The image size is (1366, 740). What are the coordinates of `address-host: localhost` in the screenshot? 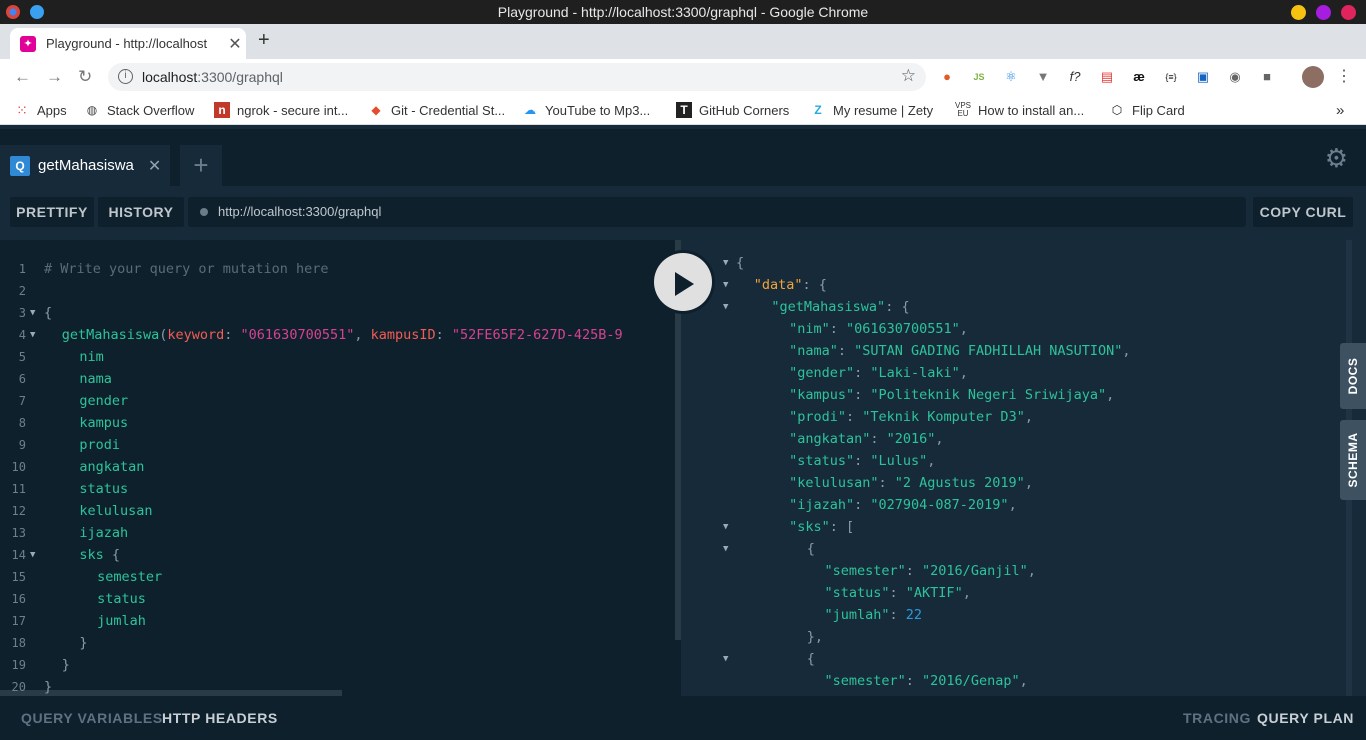 It's located at (170, 77).